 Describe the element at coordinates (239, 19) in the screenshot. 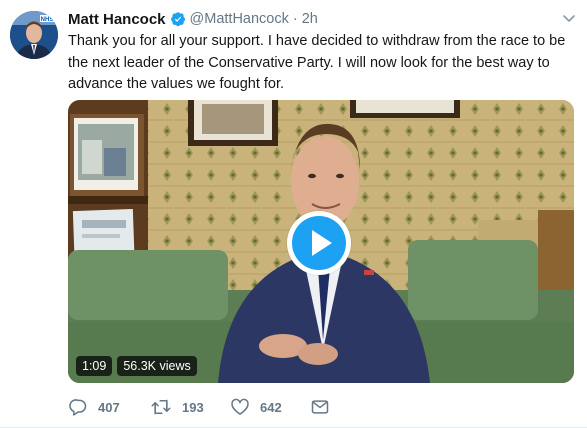

I see `author-handle: @MattHancock` at that location.